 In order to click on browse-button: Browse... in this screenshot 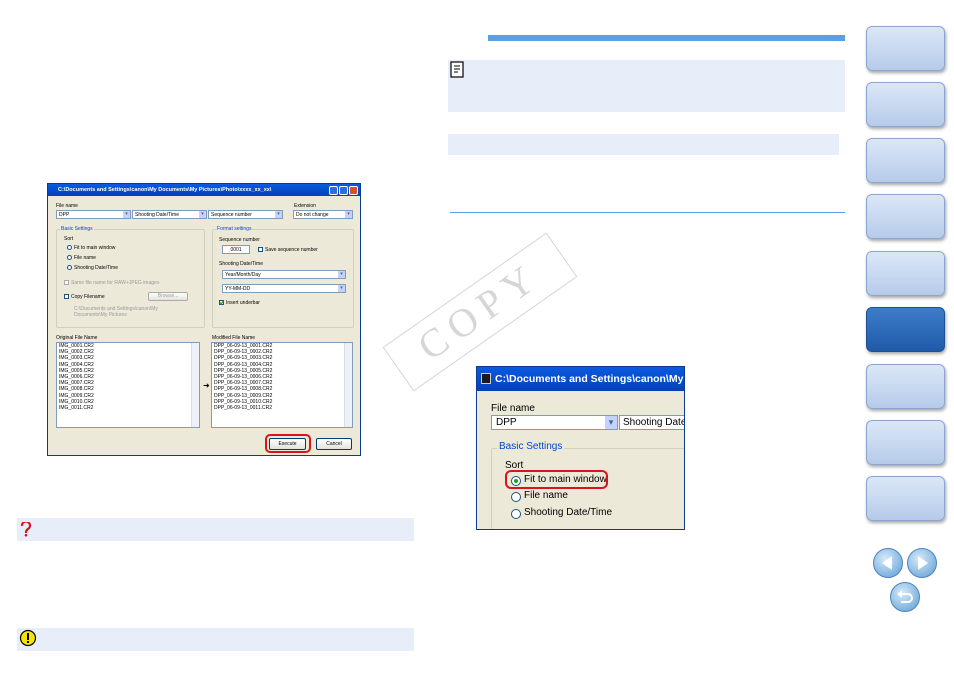, I will do `click(168, 296)`.